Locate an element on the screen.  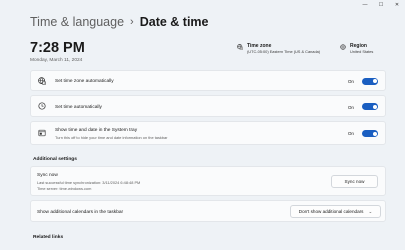
current-date: Monday, March 11, 2024 is located at coordinates (56, 60).